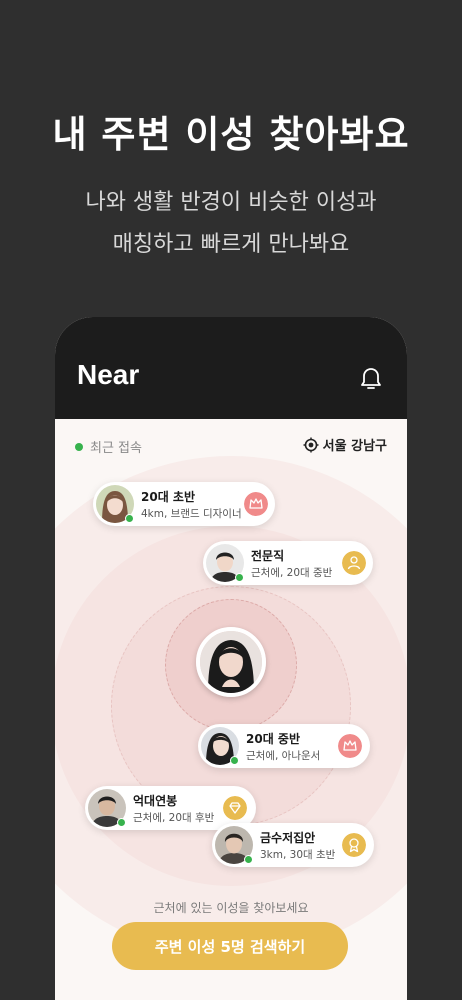 The width and height of the screenshot is (462, 1000). I want to click on promo-subtitle-line1: 나와 생활 반경이 비슷한 이성과, so click(231, 202).